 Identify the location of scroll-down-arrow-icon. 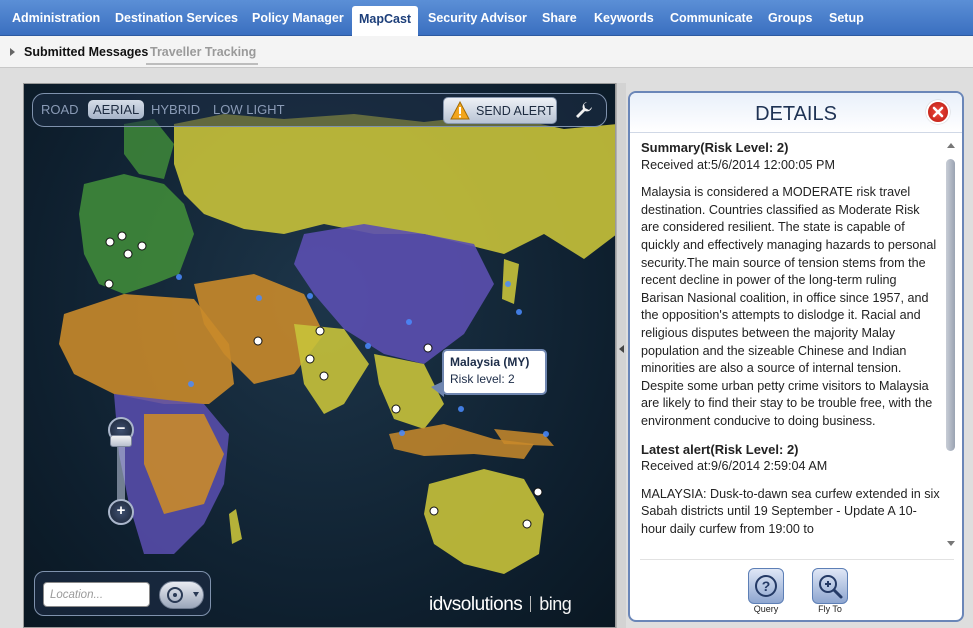
(951, 543).